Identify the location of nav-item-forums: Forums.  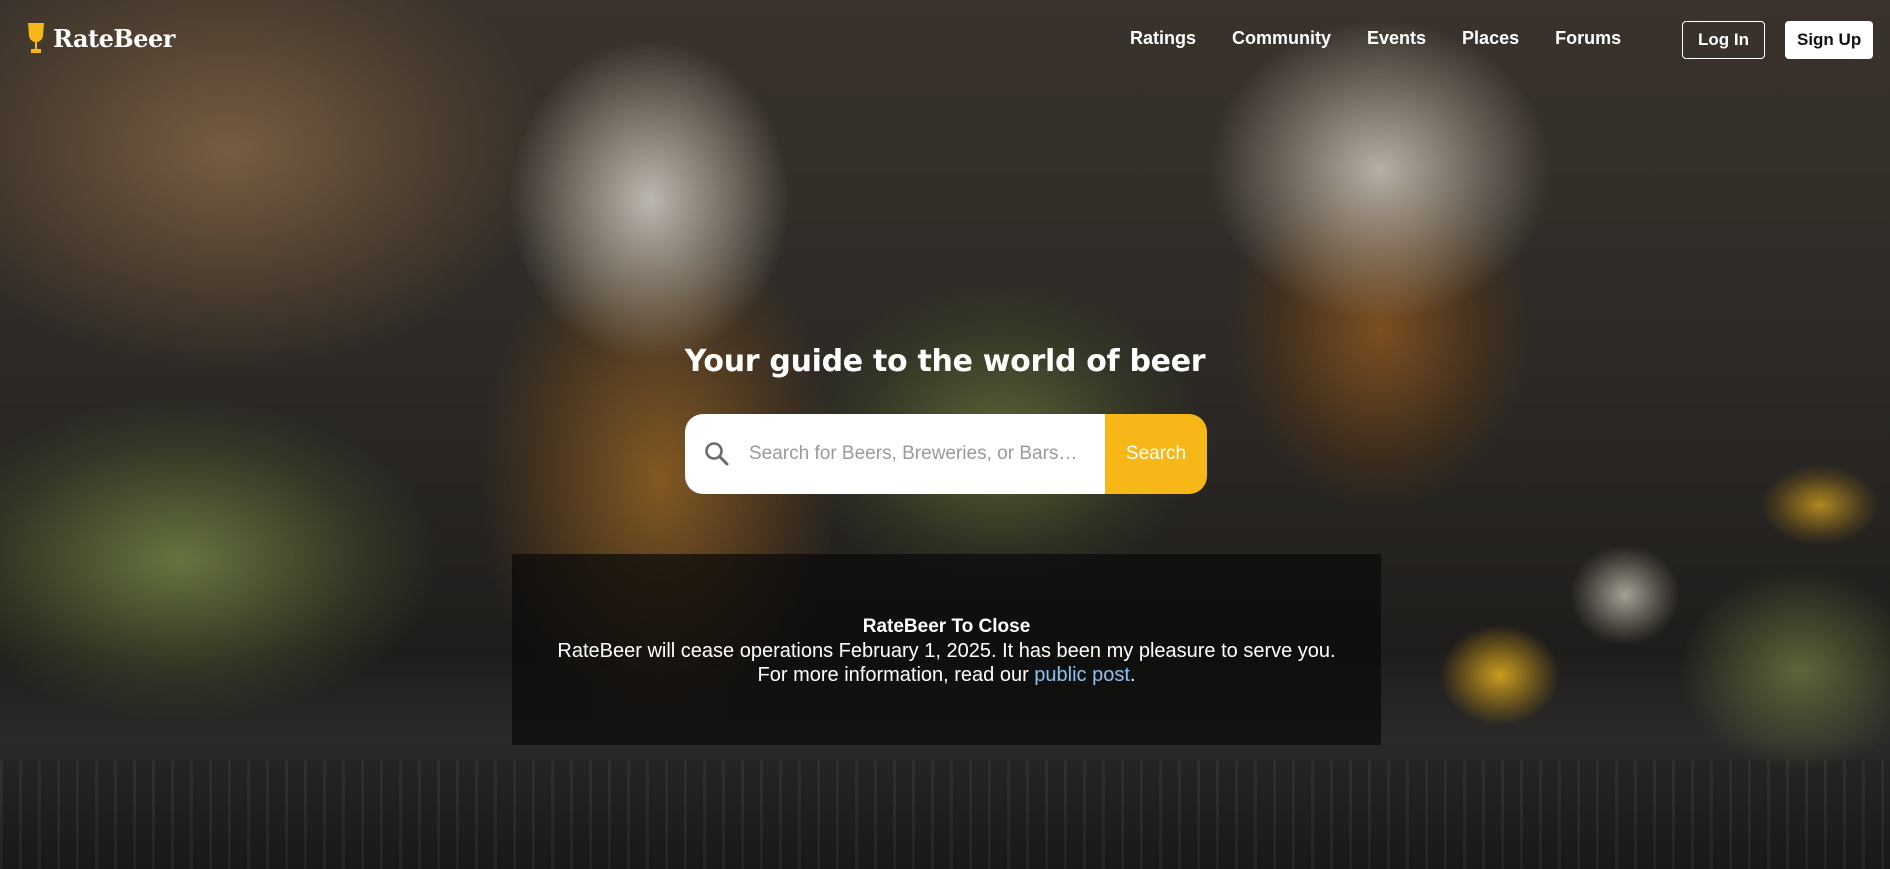
(1588, 38).